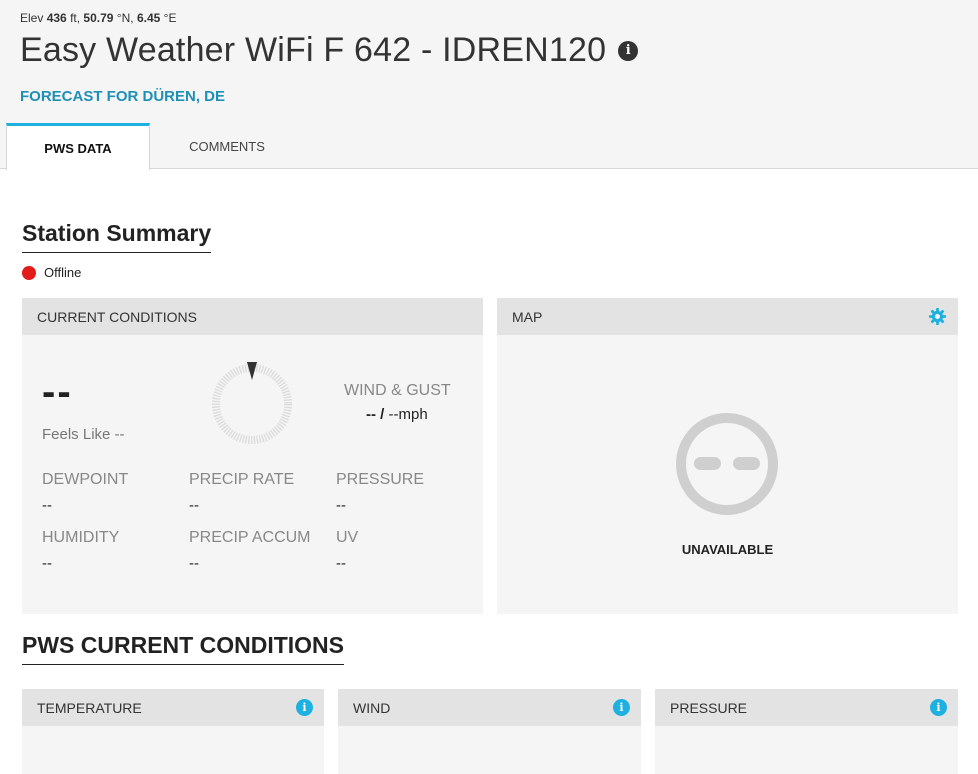 The width and height of the screenshot is (978, 774). Describe the element at coordinates (727, 316) in the screenshot. I see `map-header: MAP` at that location.